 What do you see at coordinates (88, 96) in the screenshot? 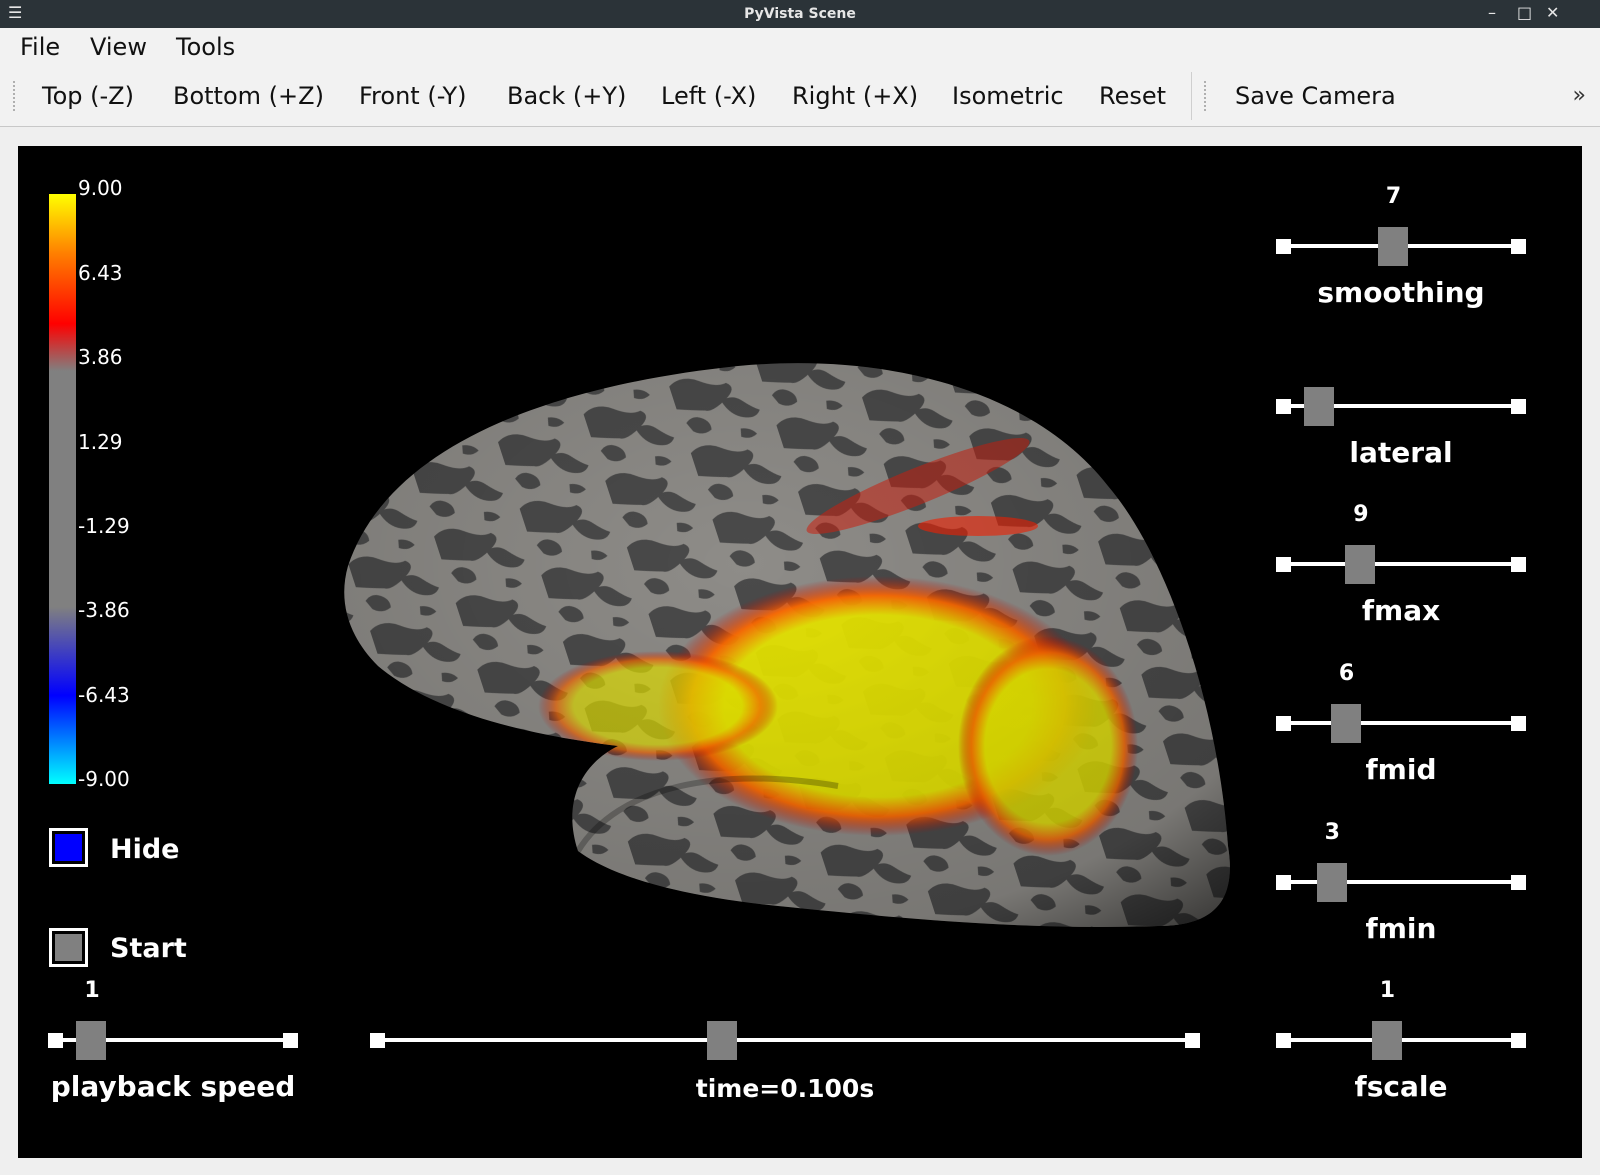
I see `top-view-button: Top (-Z)` at bounding box center [88, 96].